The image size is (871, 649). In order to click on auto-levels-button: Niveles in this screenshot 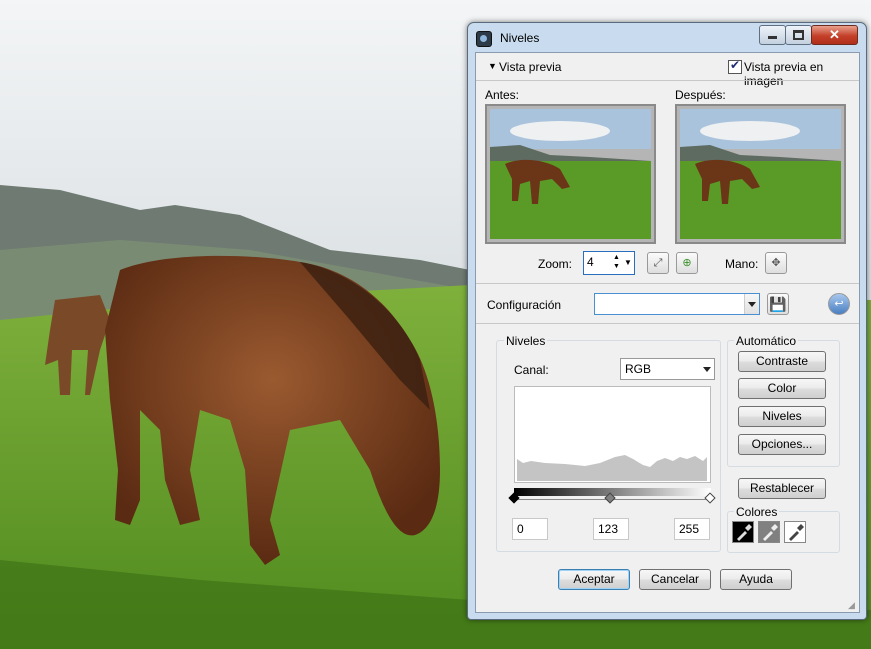, I will do `click(782, 416)`.